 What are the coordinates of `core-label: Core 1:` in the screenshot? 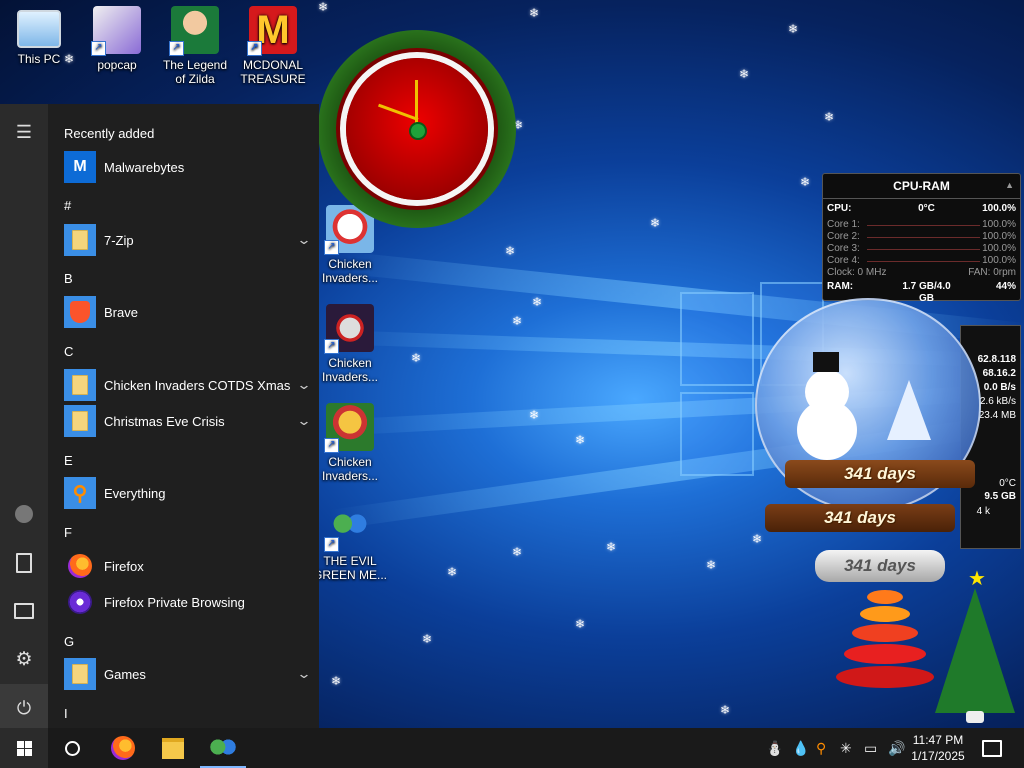 It's located at (843, 224).